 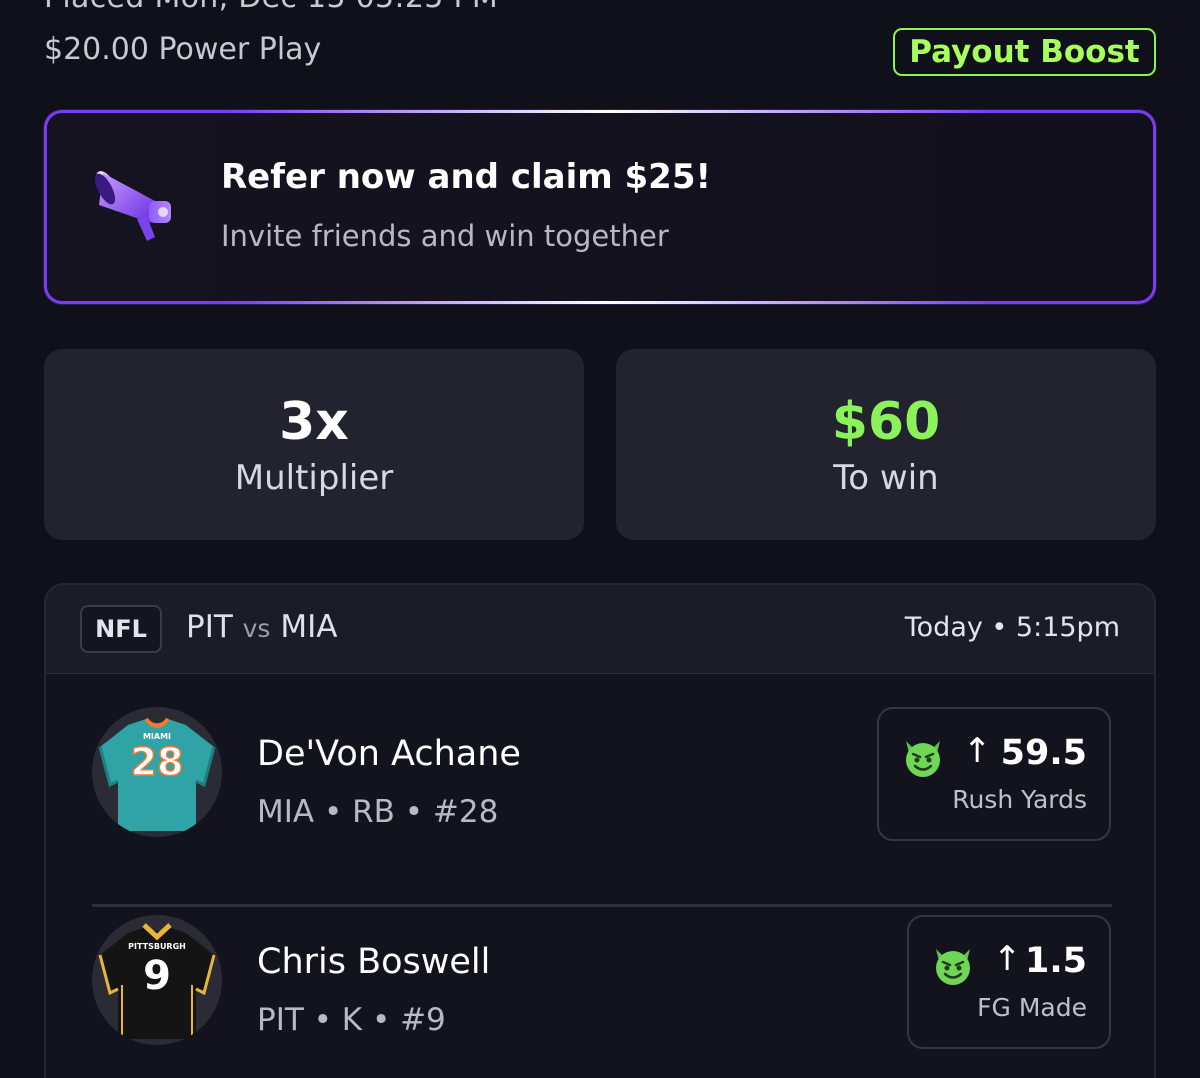 What do you see at coordinates (600, 629) in the screenshot?
I see `game-header: NFL PIT vs MIA Today • 5:15pm` at bounding box center [600, 629].